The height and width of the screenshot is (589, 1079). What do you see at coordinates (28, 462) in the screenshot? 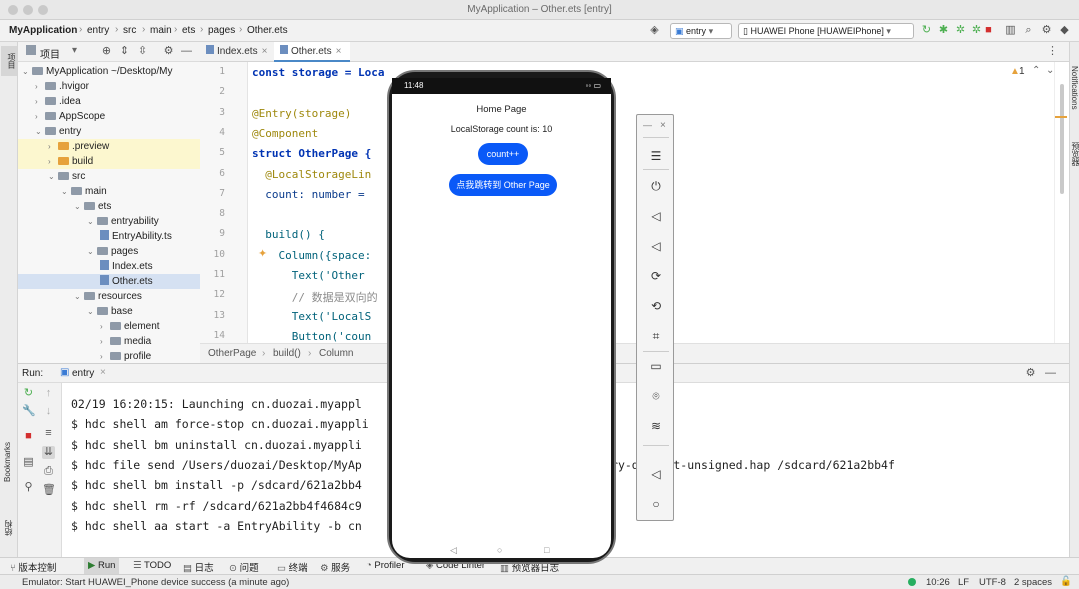
I see `layout-icon: ▤` at bounding box center [28, 462].